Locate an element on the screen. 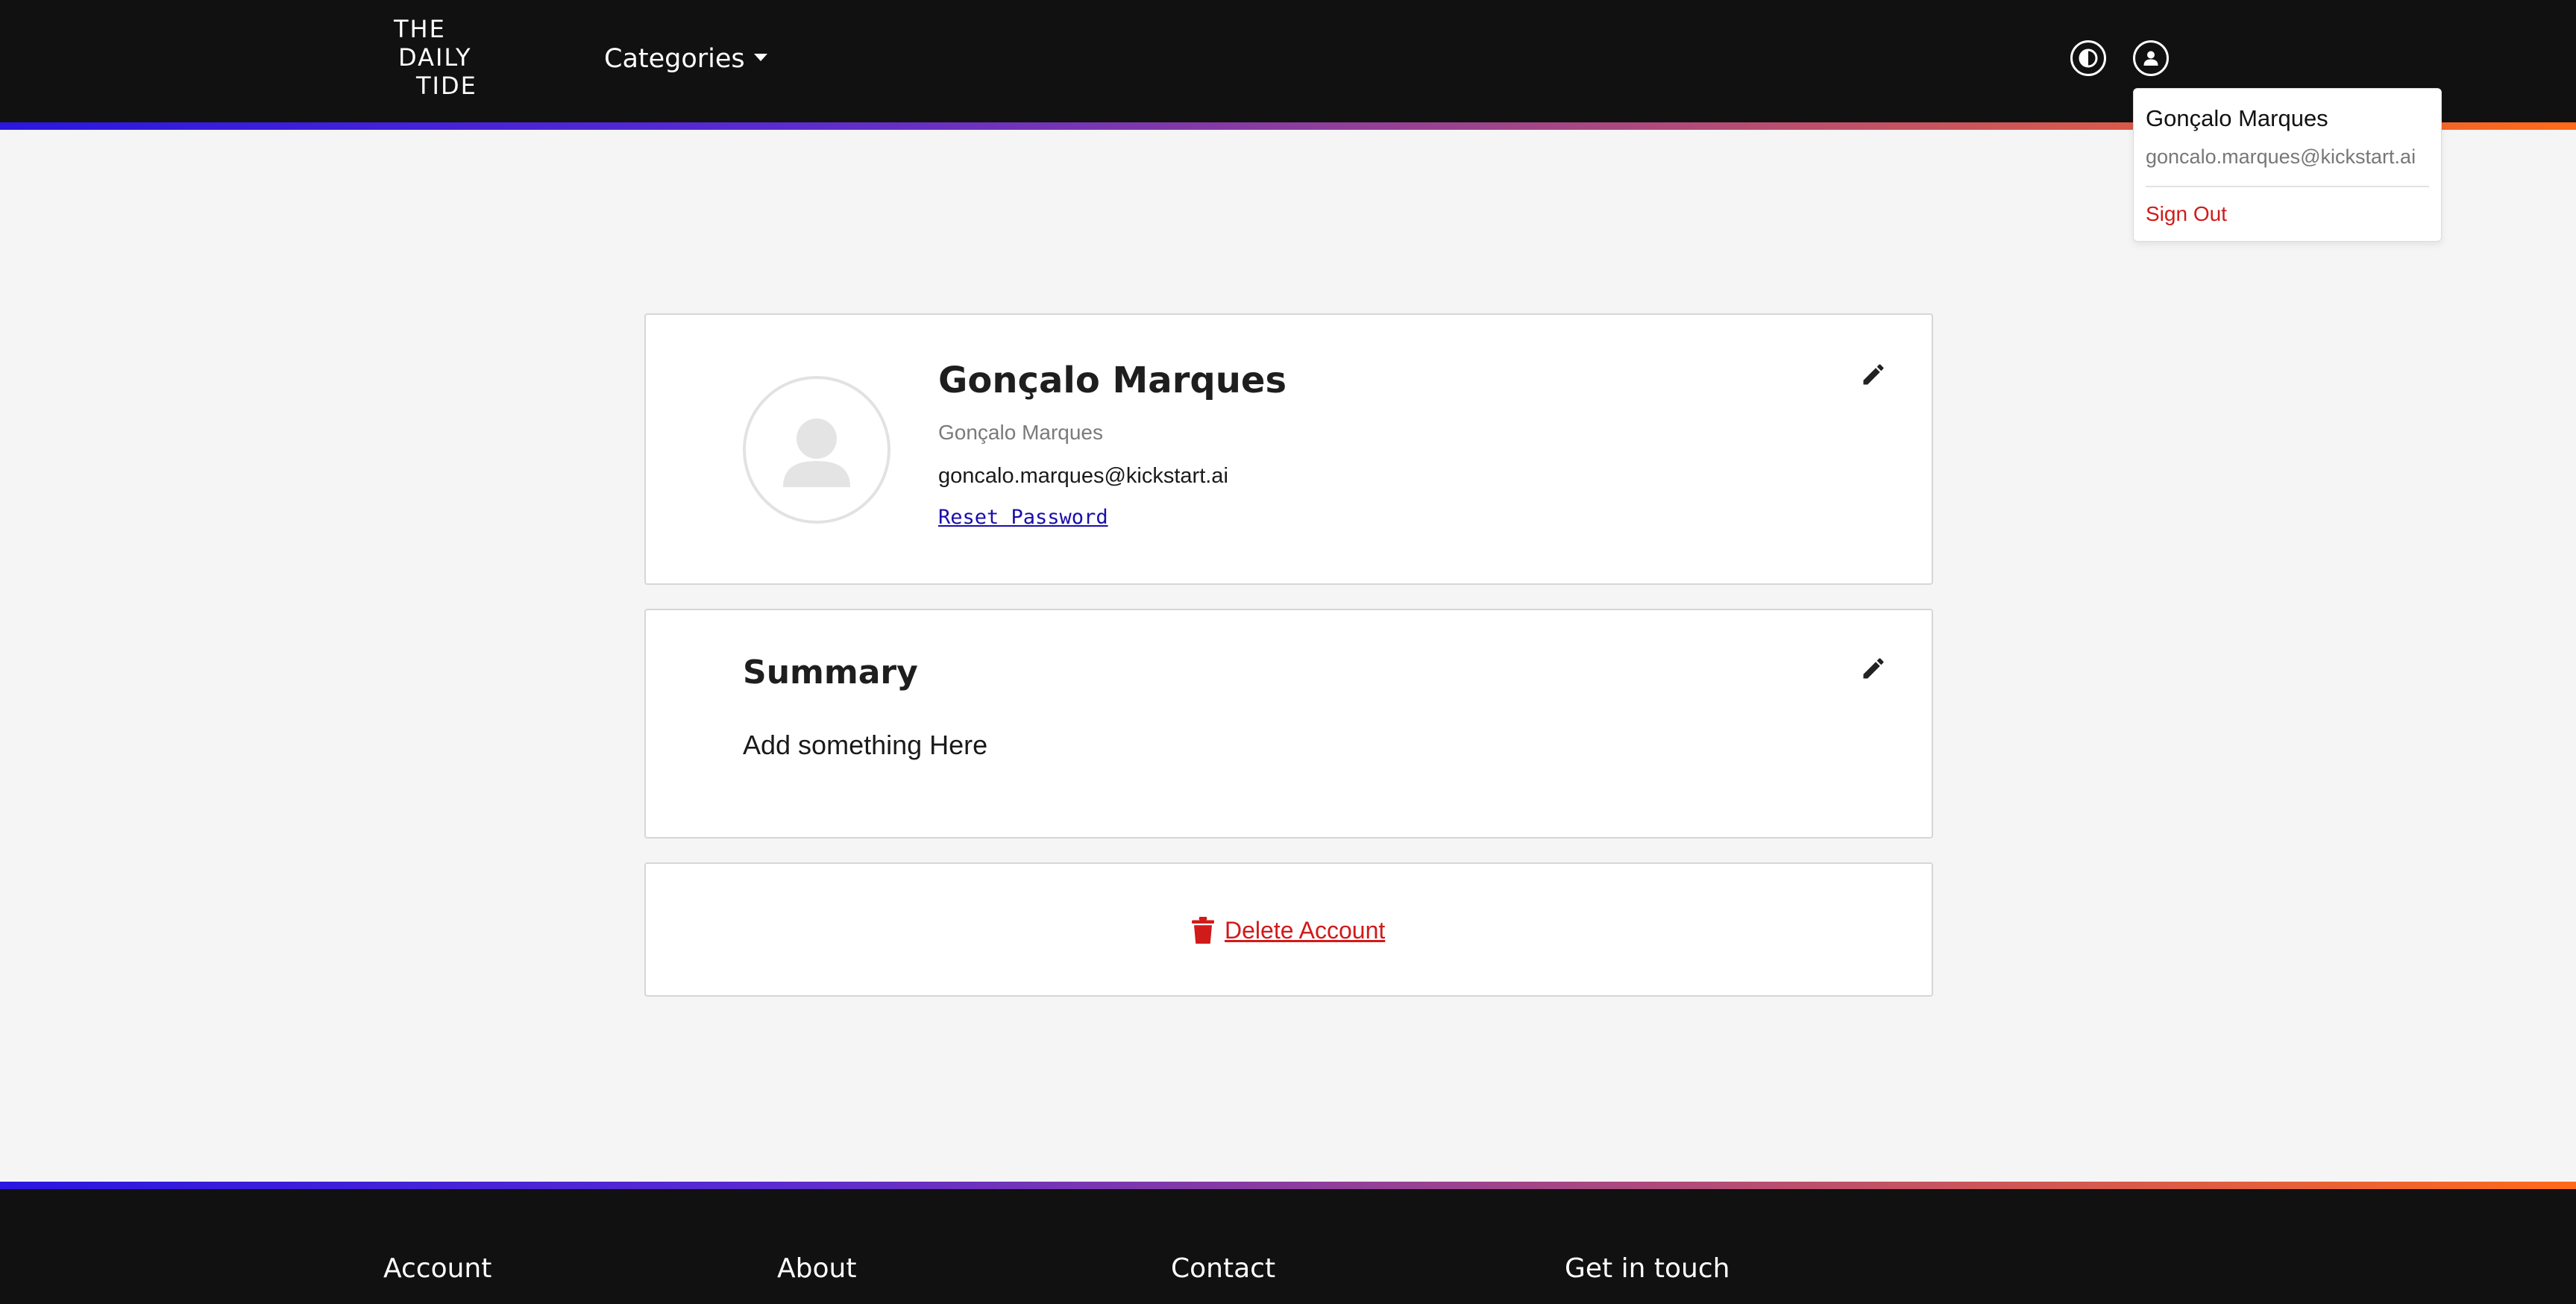  logo-line-2: DAILY is located at coordinates (435, 57).